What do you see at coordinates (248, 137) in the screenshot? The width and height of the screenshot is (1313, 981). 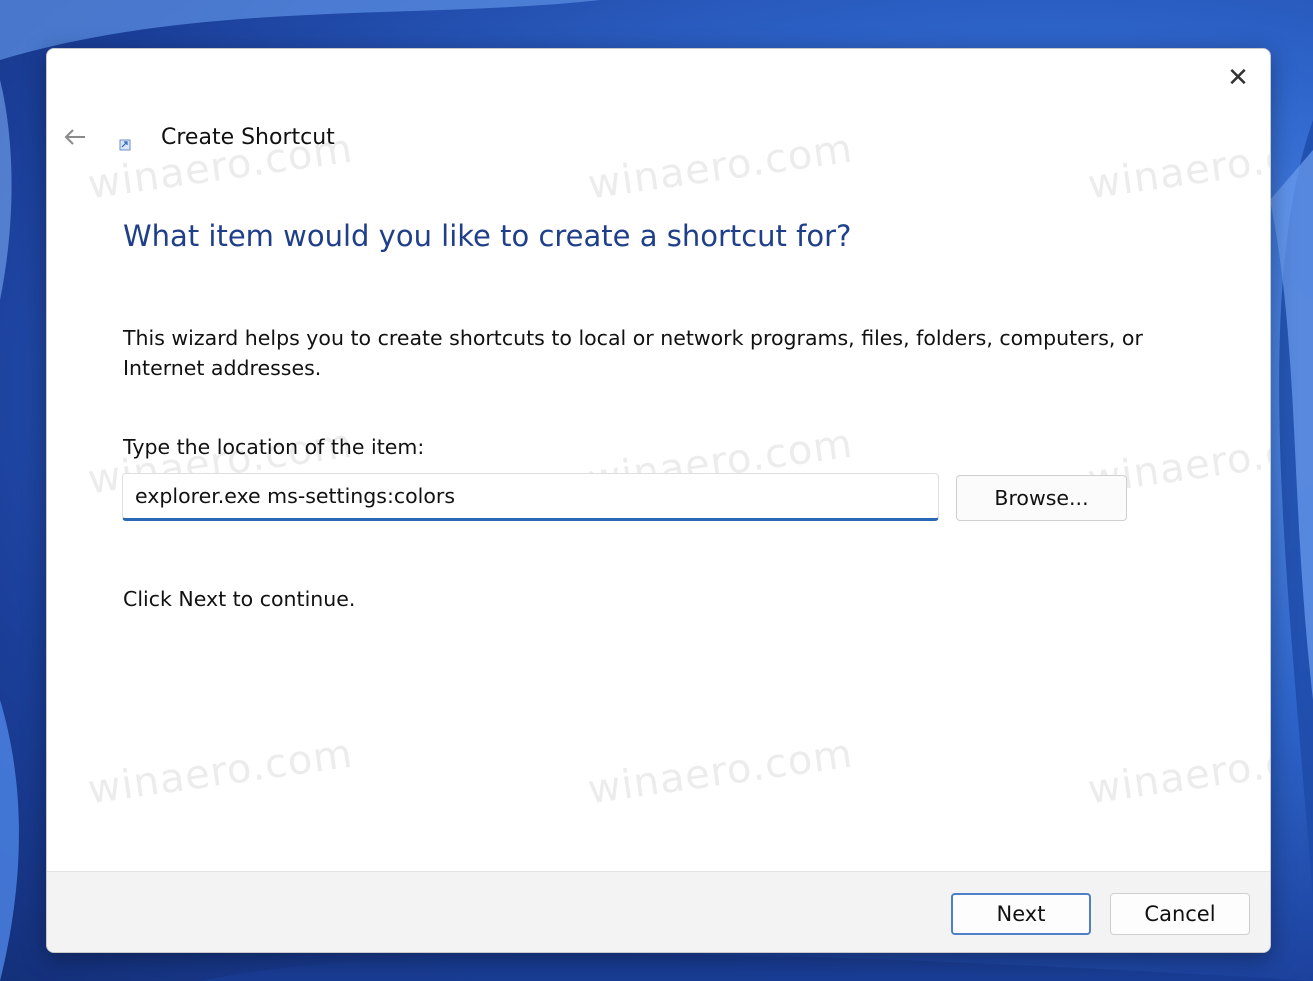 I see `window-title: Create Shortcut` at bounding box center [248, 137].